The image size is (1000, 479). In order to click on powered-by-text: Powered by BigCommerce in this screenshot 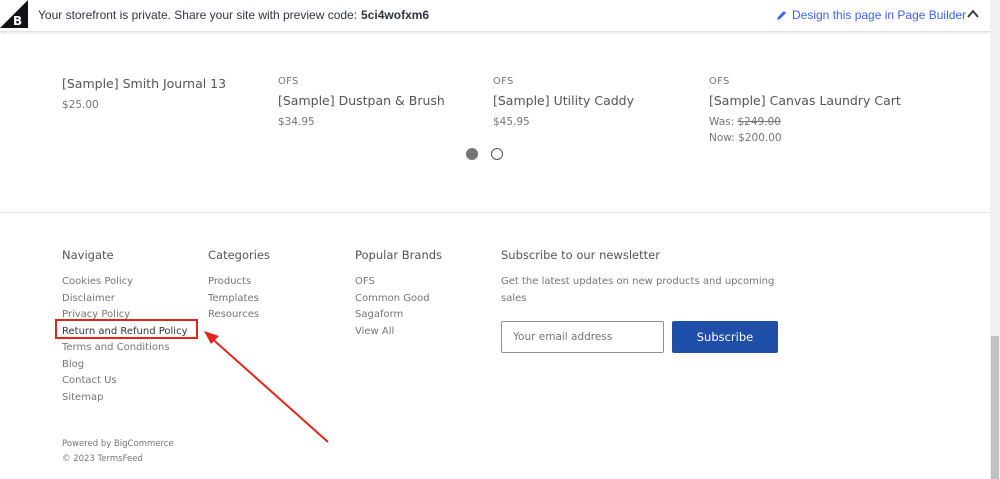, I will do `click(118, 444)`.